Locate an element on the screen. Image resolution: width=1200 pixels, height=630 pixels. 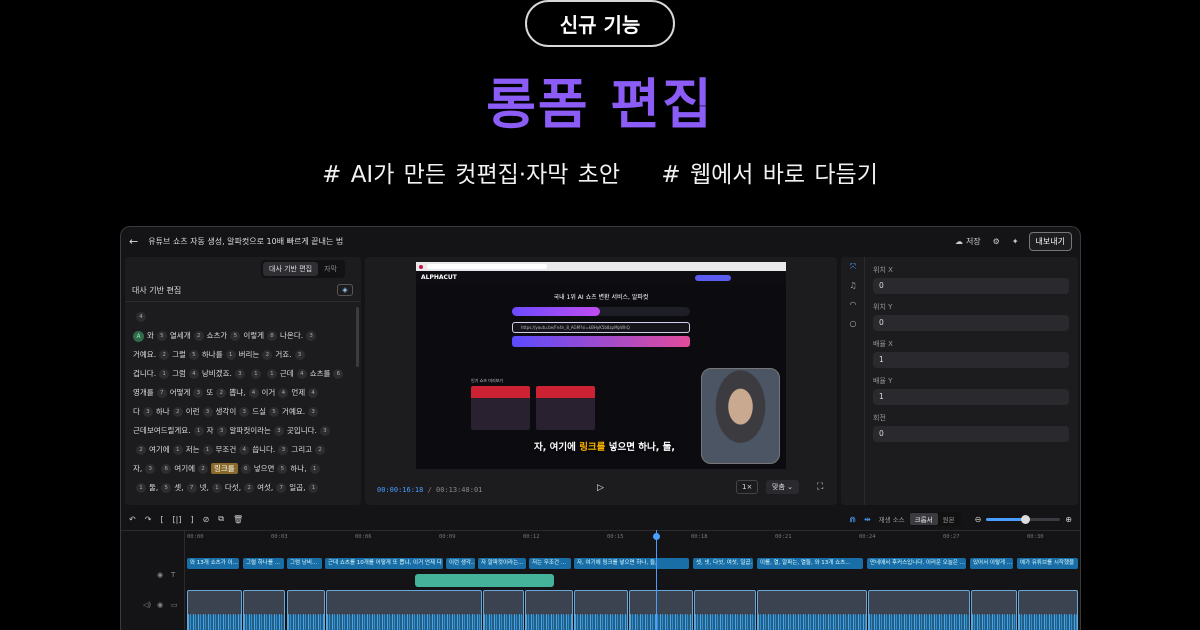
speed-button: 1× is located at coordinates (747, 487).